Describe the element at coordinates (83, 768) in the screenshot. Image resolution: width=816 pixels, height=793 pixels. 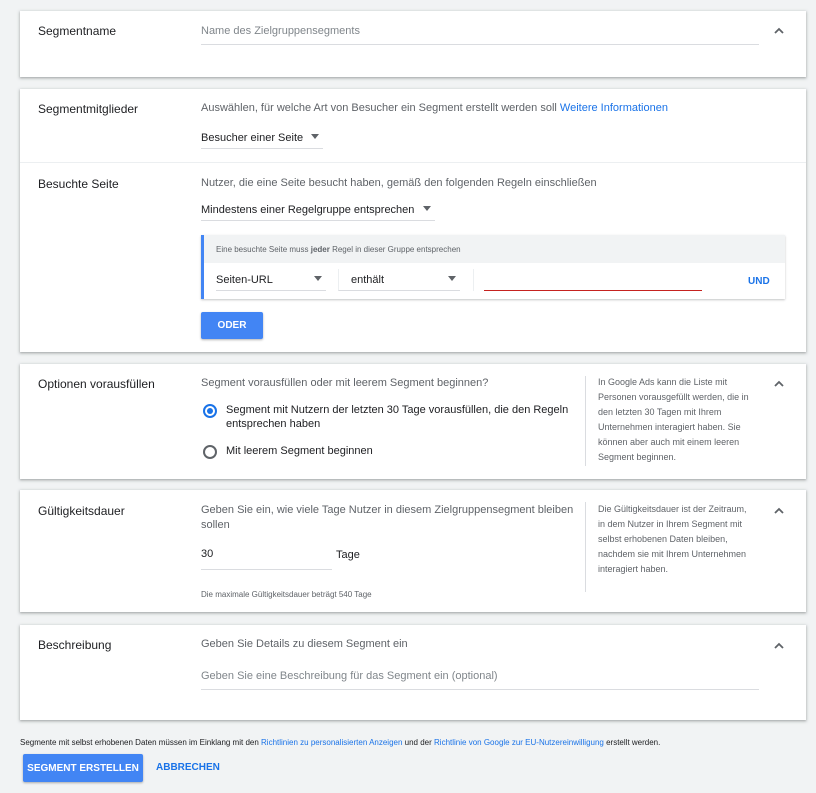
I see `create-segment-button: SEGMENT ERSTELLEN` at that location.